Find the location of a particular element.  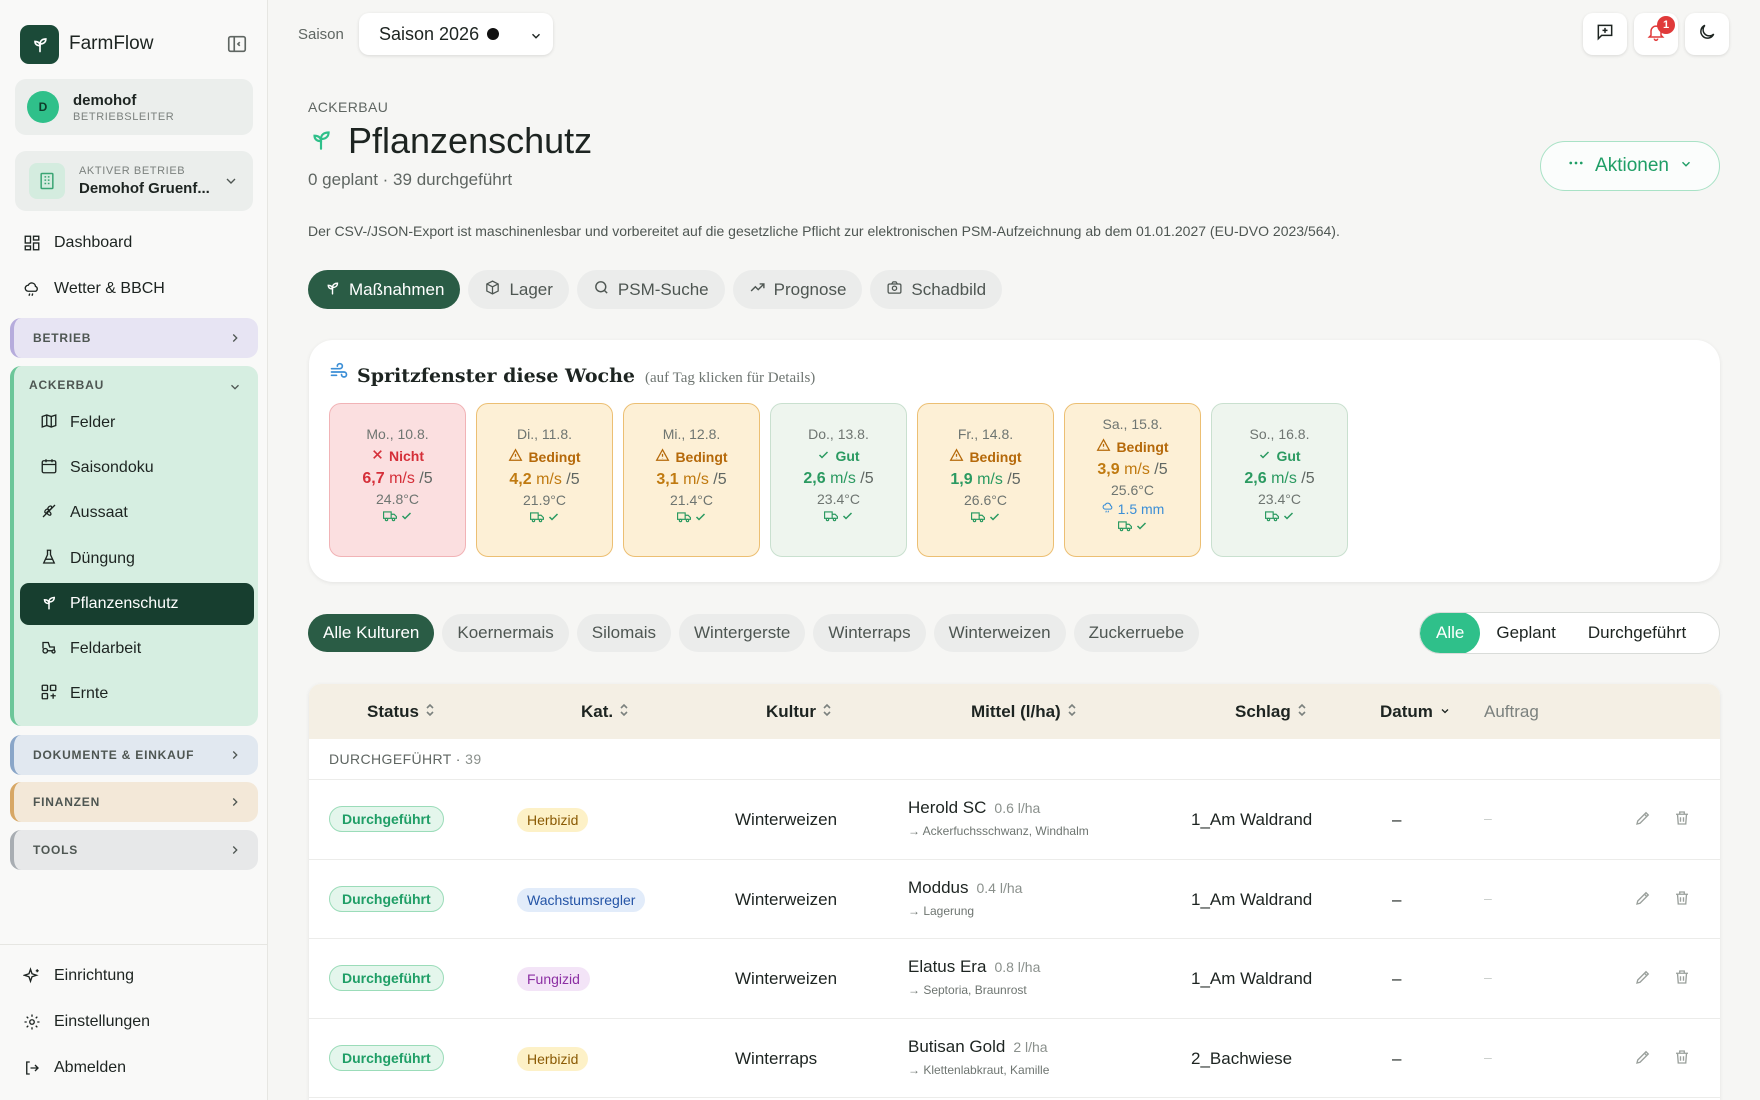

spray-day-card: Di., 11.8. Bedingt 4,2 m/s /5 21.9°C is located at coordinates (544, 480).